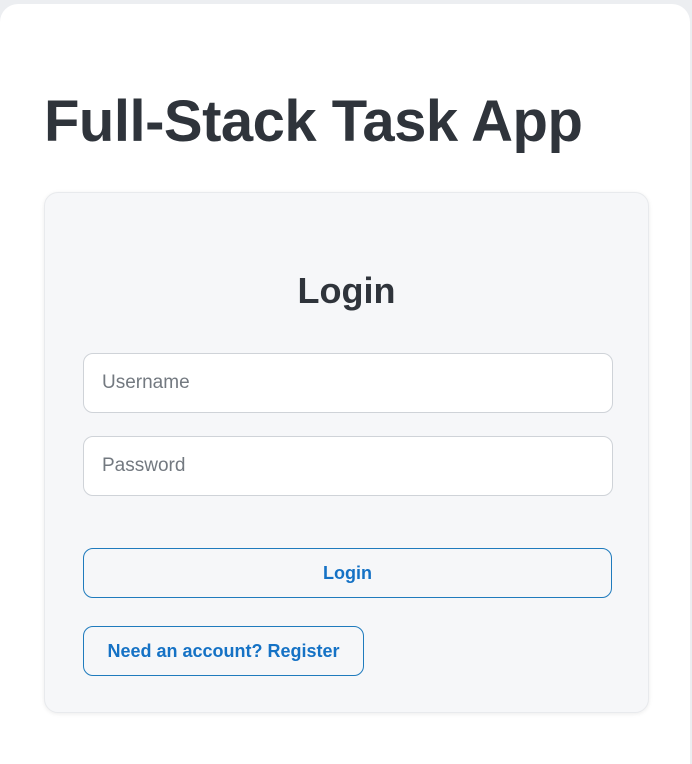  What do you see at coordinates (313, 121) in the screenshot?
I see `app-title: Full-Stack Task App` at bounding box center [313, 121].